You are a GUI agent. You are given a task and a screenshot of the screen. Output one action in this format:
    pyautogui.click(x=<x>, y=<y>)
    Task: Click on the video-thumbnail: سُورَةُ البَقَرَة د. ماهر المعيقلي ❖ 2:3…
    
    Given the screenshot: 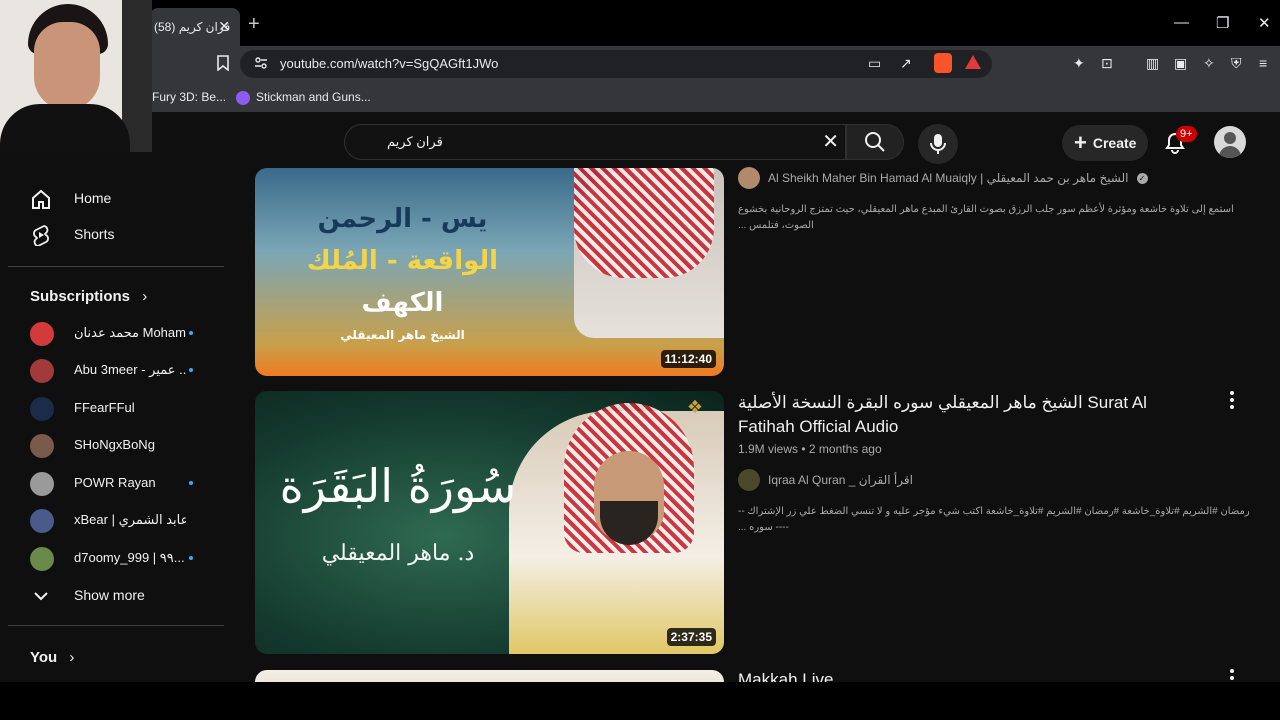 What is the action you would take?
    pyautogui.click(x=489, y=522)
    